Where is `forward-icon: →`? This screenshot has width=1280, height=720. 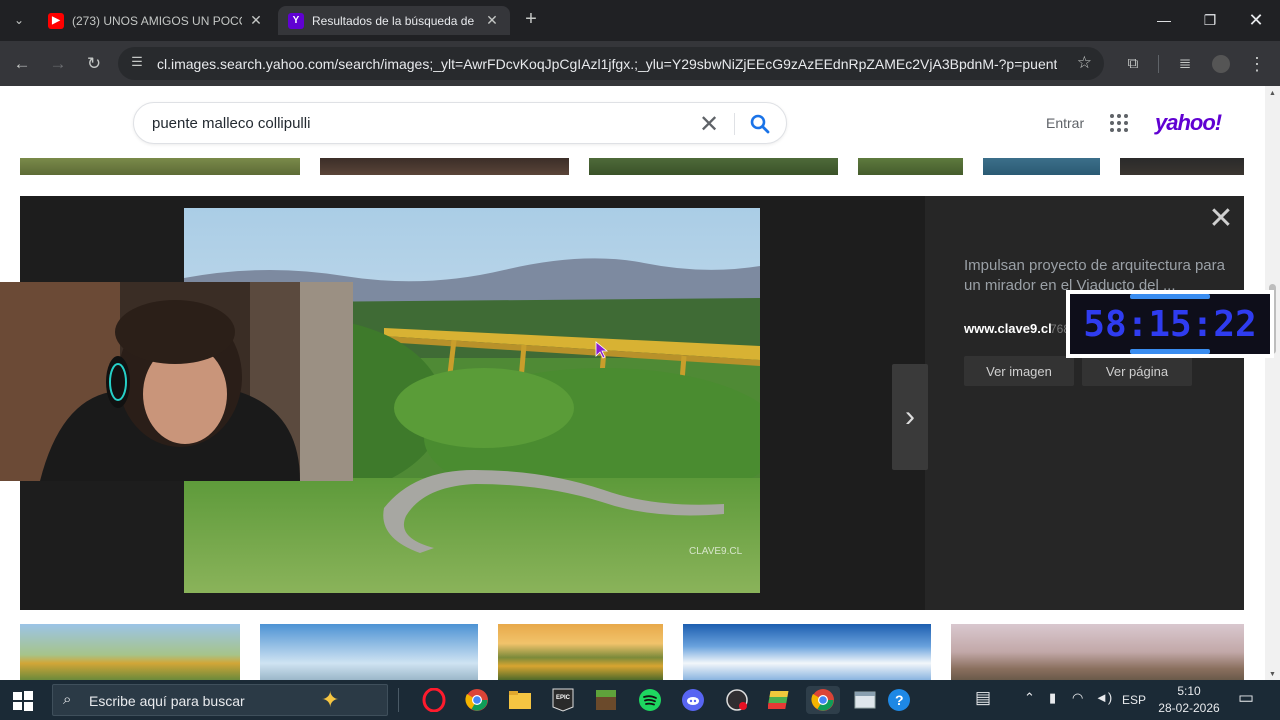 forward-icon: → is located at coordinates (58, 64).